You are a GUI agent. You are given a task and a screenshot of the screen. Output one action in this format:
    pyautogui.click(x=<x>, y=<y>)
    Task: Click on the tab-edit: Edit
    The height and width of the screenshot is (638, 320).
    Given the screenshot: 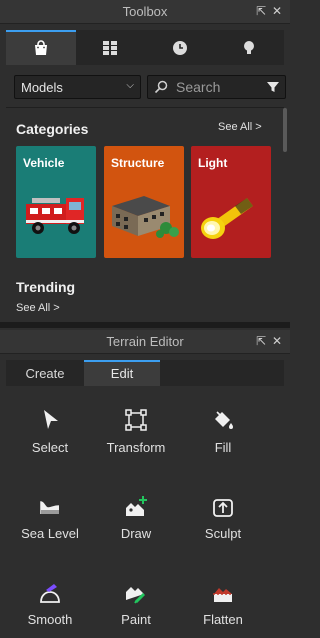 What is the action you would take?
    pyautogui.click(x=122, y=373)
    